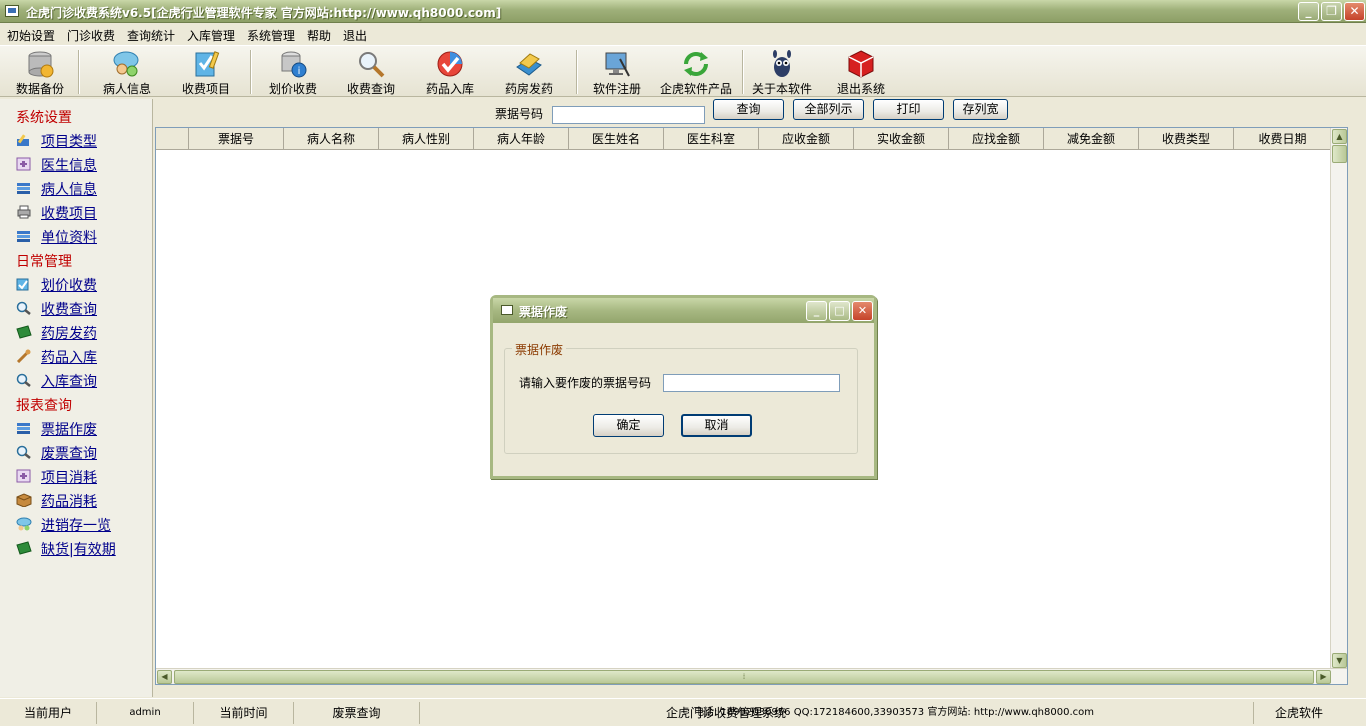 The height and width of the screenshot is (726, 1366). What do you see at coordinates (1354, 11) in the screenshot?
I see `close-button: ✕` at bounding box center [1354, 11].